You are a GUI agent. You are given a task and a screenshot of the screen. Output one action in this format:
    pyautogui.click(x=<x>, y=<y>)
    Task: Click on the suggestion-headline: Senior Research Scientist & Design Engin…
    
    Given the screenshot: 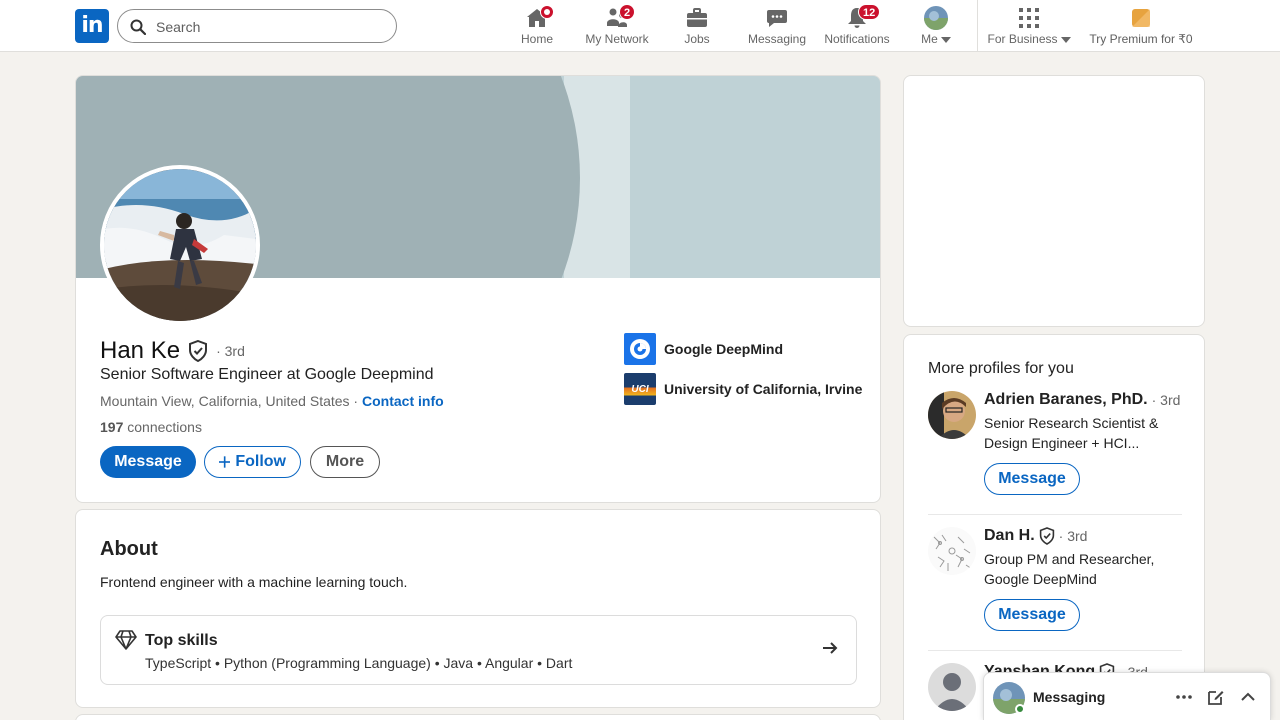 What is the action you would take?
    pyautogui.click(x=1071, y=433)
    